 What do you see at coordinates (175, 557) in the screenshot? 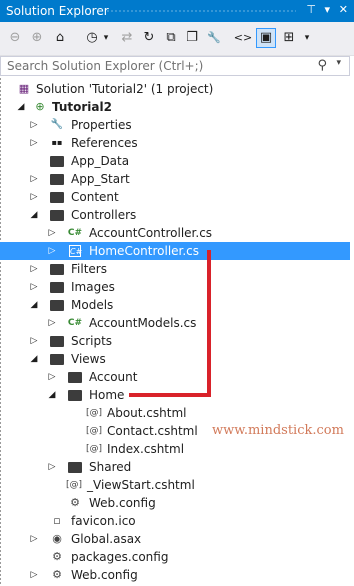
I see `tree-item-packages-config: ⚙ packages.config` at bounding box center [175, 557].